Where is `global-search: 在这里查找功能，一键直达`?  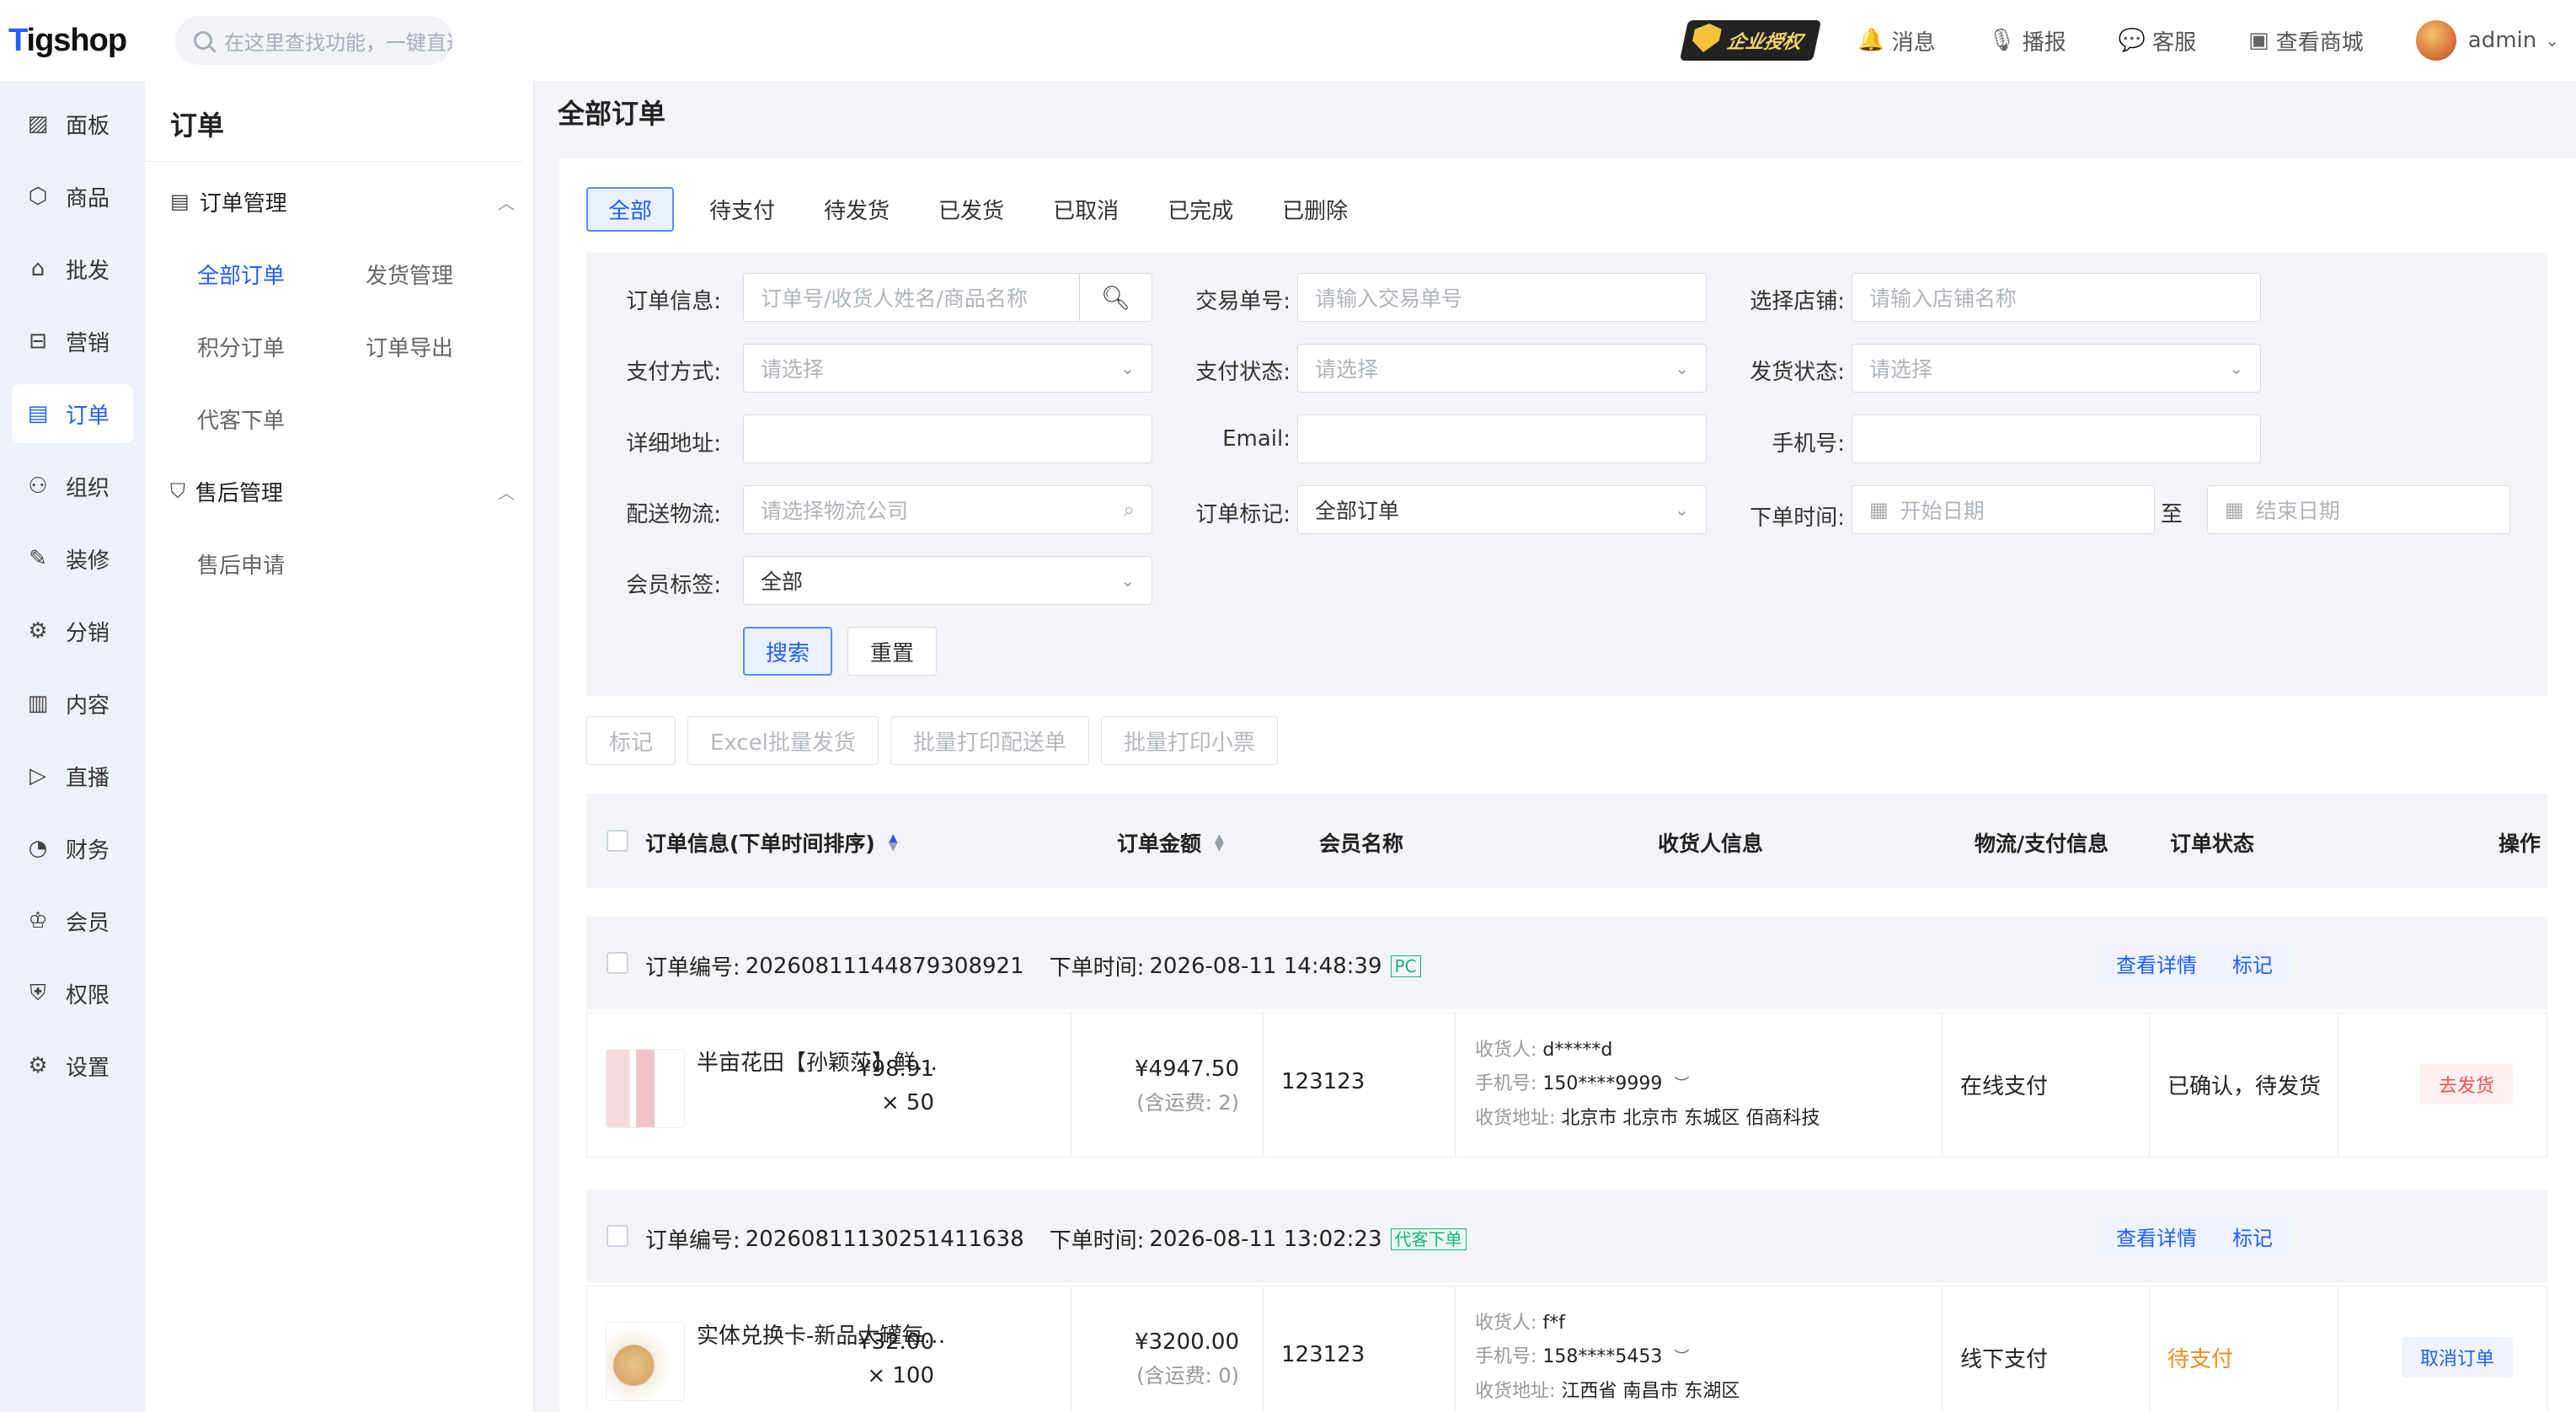
global-search: 在这里查找功能，一键直达 is located at coordinates (314, 40).